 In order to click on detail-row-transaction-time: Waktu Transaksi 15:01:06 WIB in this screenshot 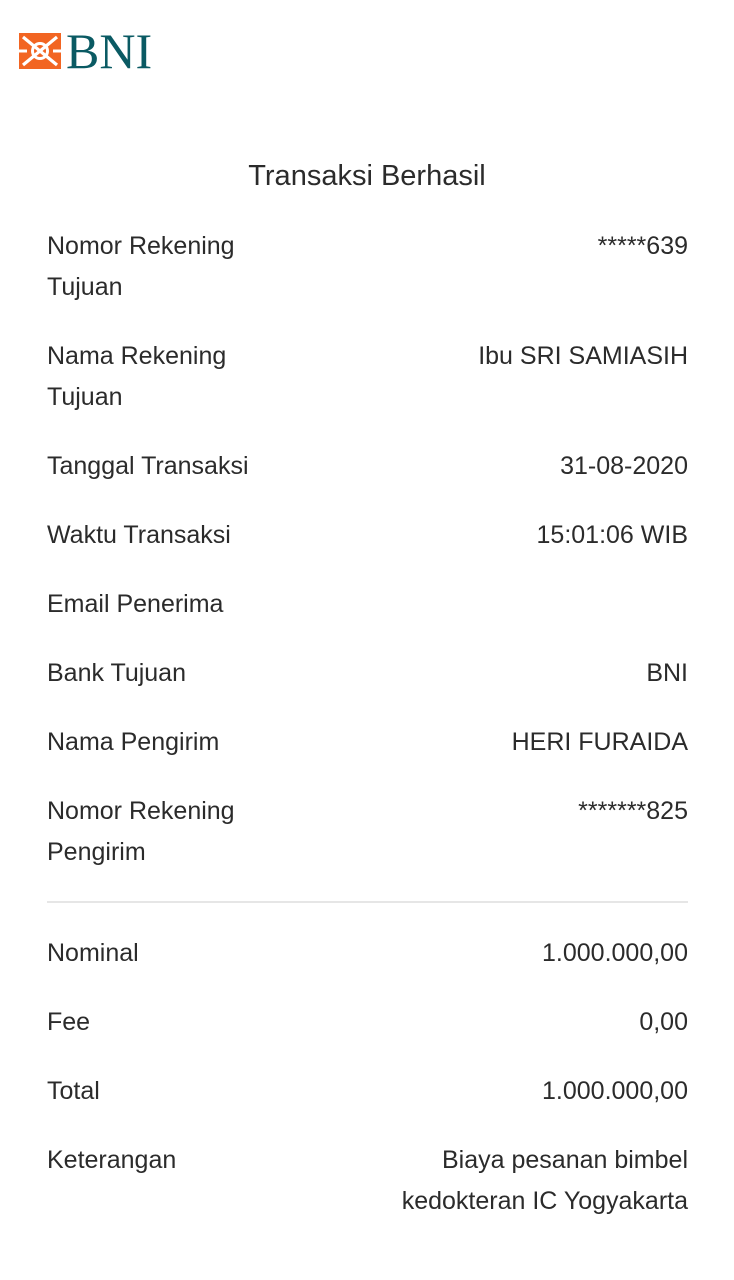, I will do `click(367, 535)`.